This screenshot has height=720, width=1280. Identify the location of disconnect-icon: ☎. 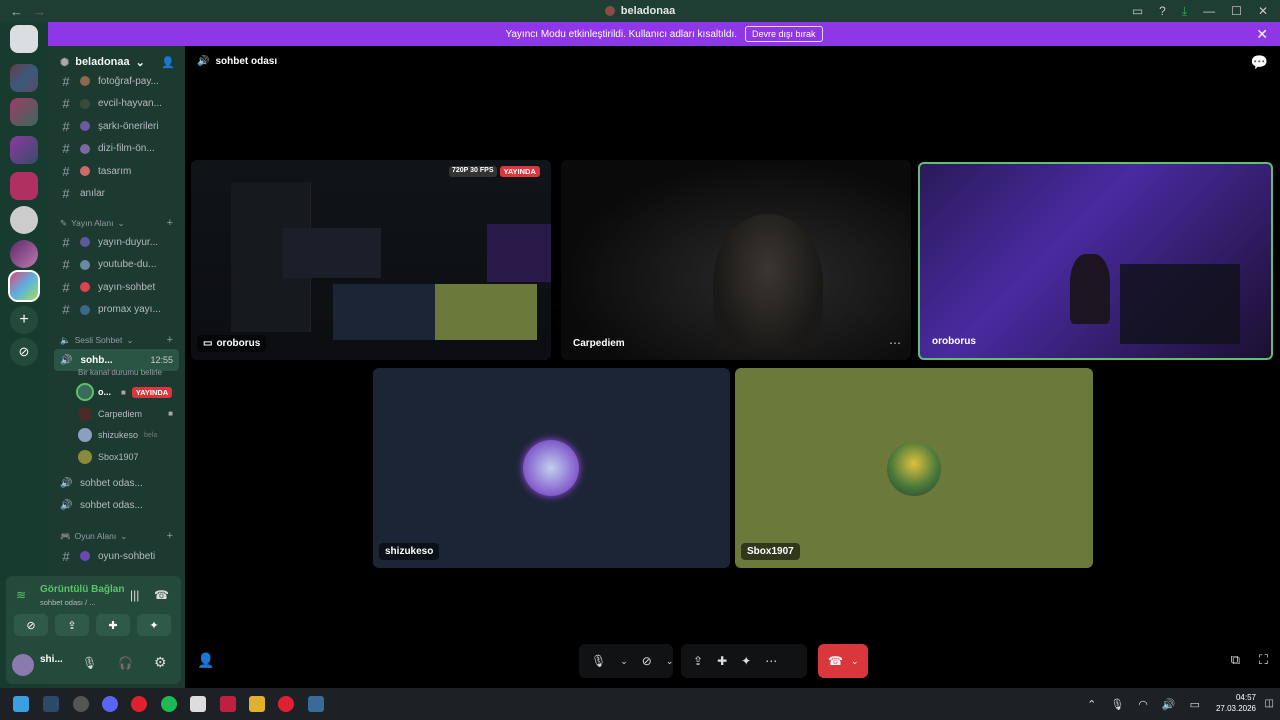
(161, 595).